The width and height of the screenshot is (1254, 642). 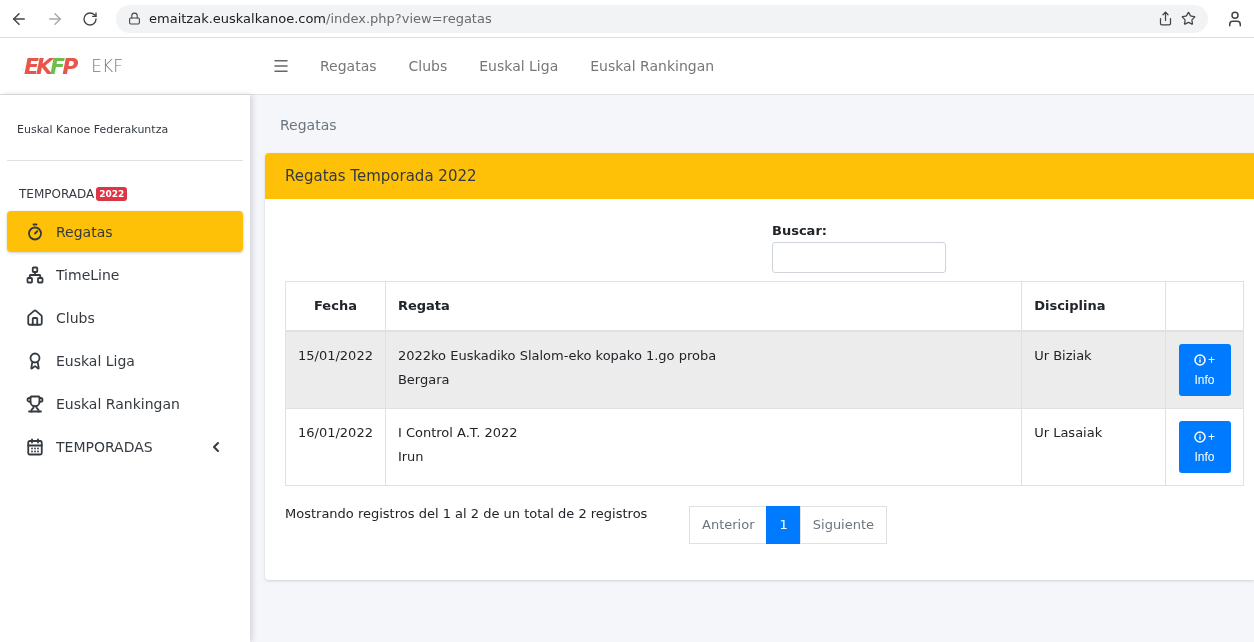 What do you see at coordinates (662, 18) in the screenshot?
I see `address-bar: emaitzak.euskalkanoe.com/index.php?view=regatas` at bounding box center [662, 18].